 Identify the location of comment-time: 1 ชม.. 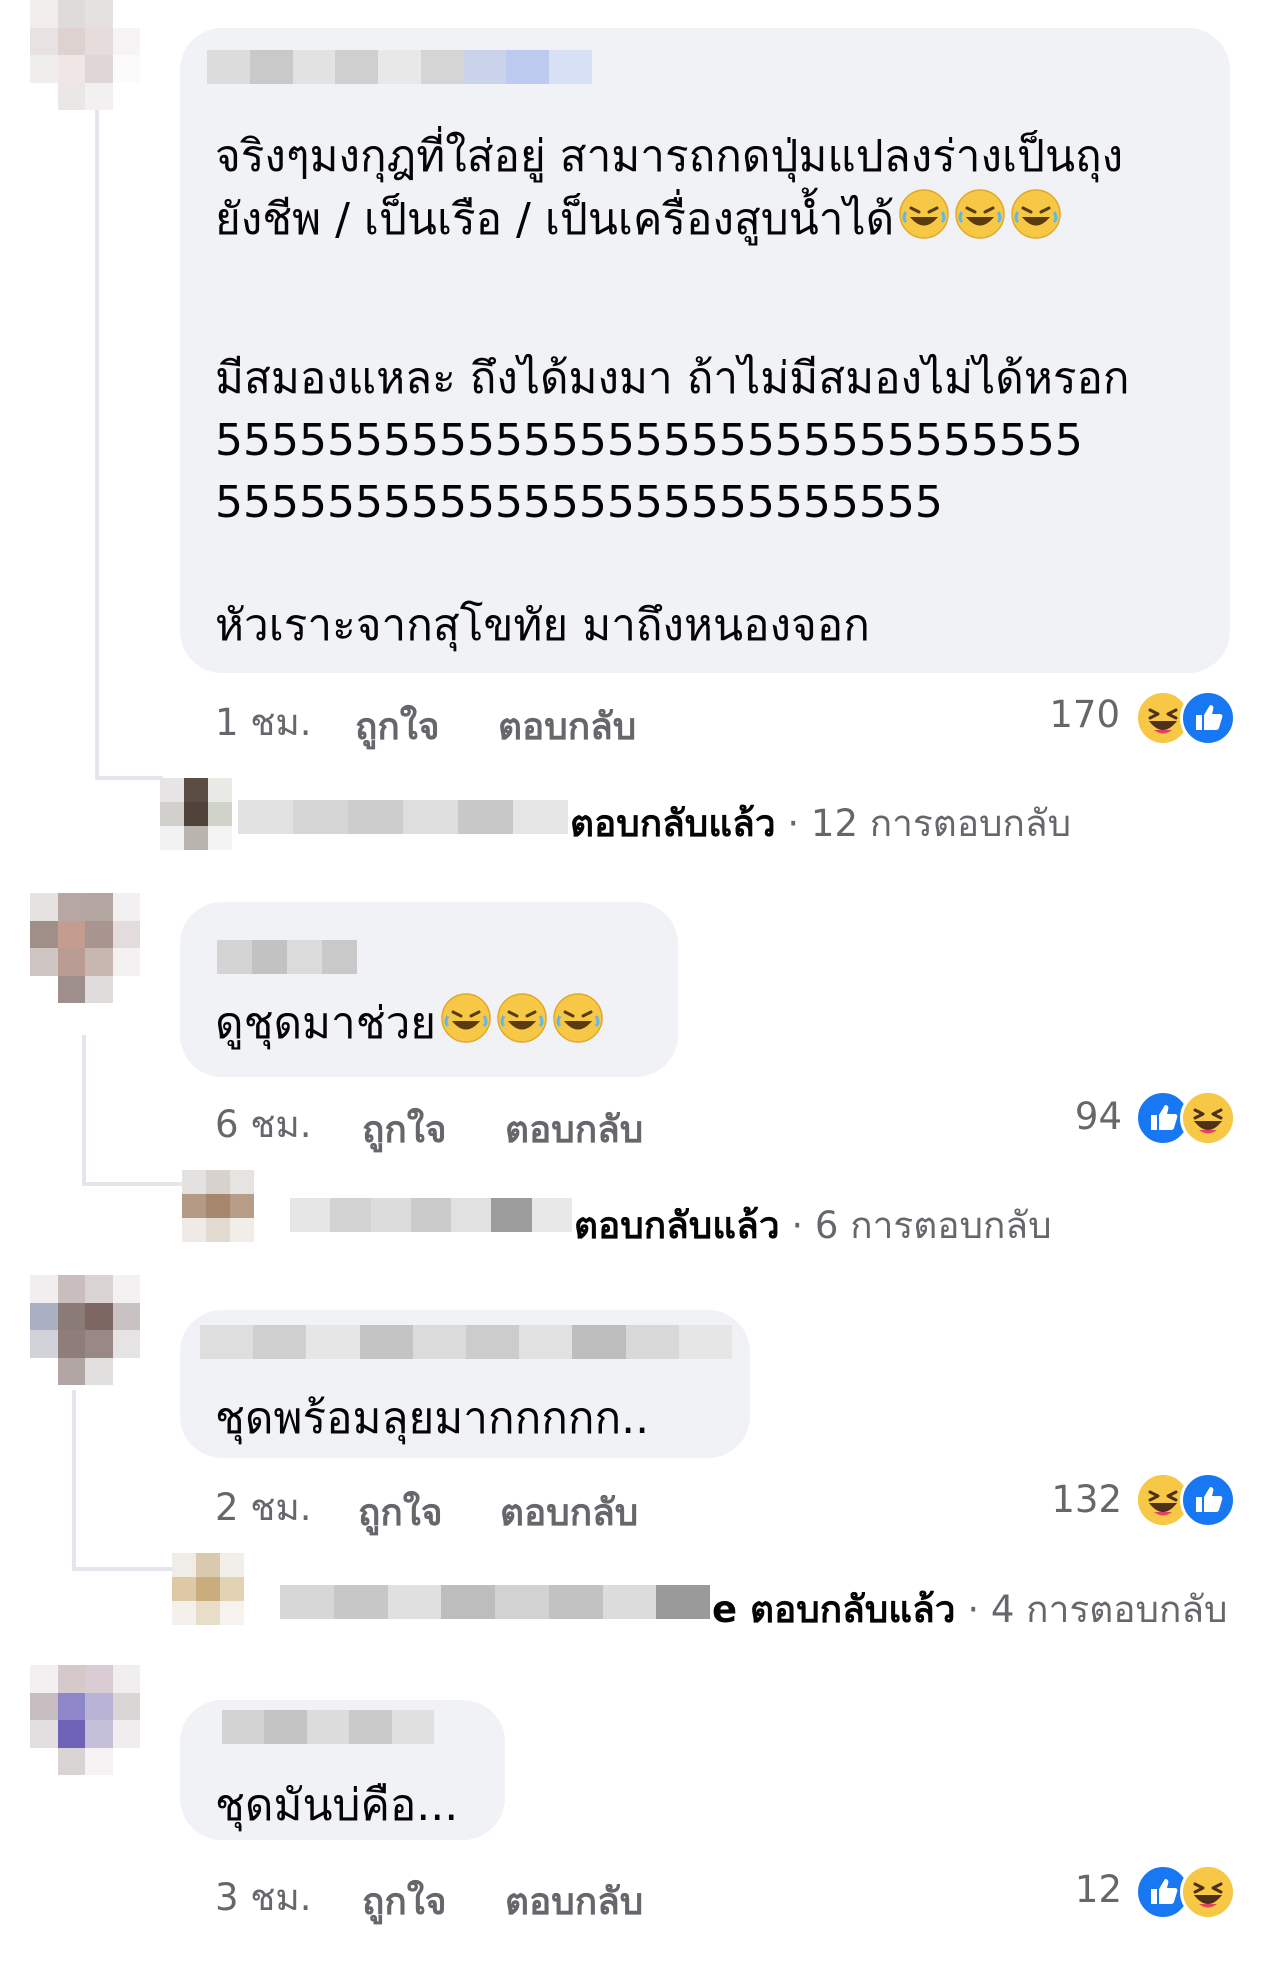
(263, 722).